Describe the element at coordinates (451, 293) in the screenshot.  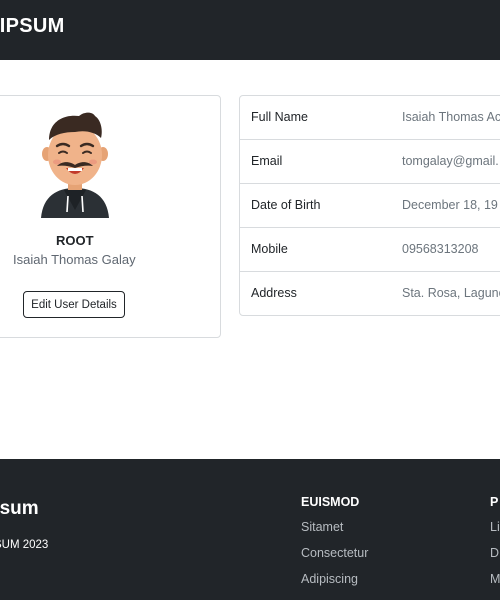
I see `detail-value: Sta. Rosa, Lagune` at that location.